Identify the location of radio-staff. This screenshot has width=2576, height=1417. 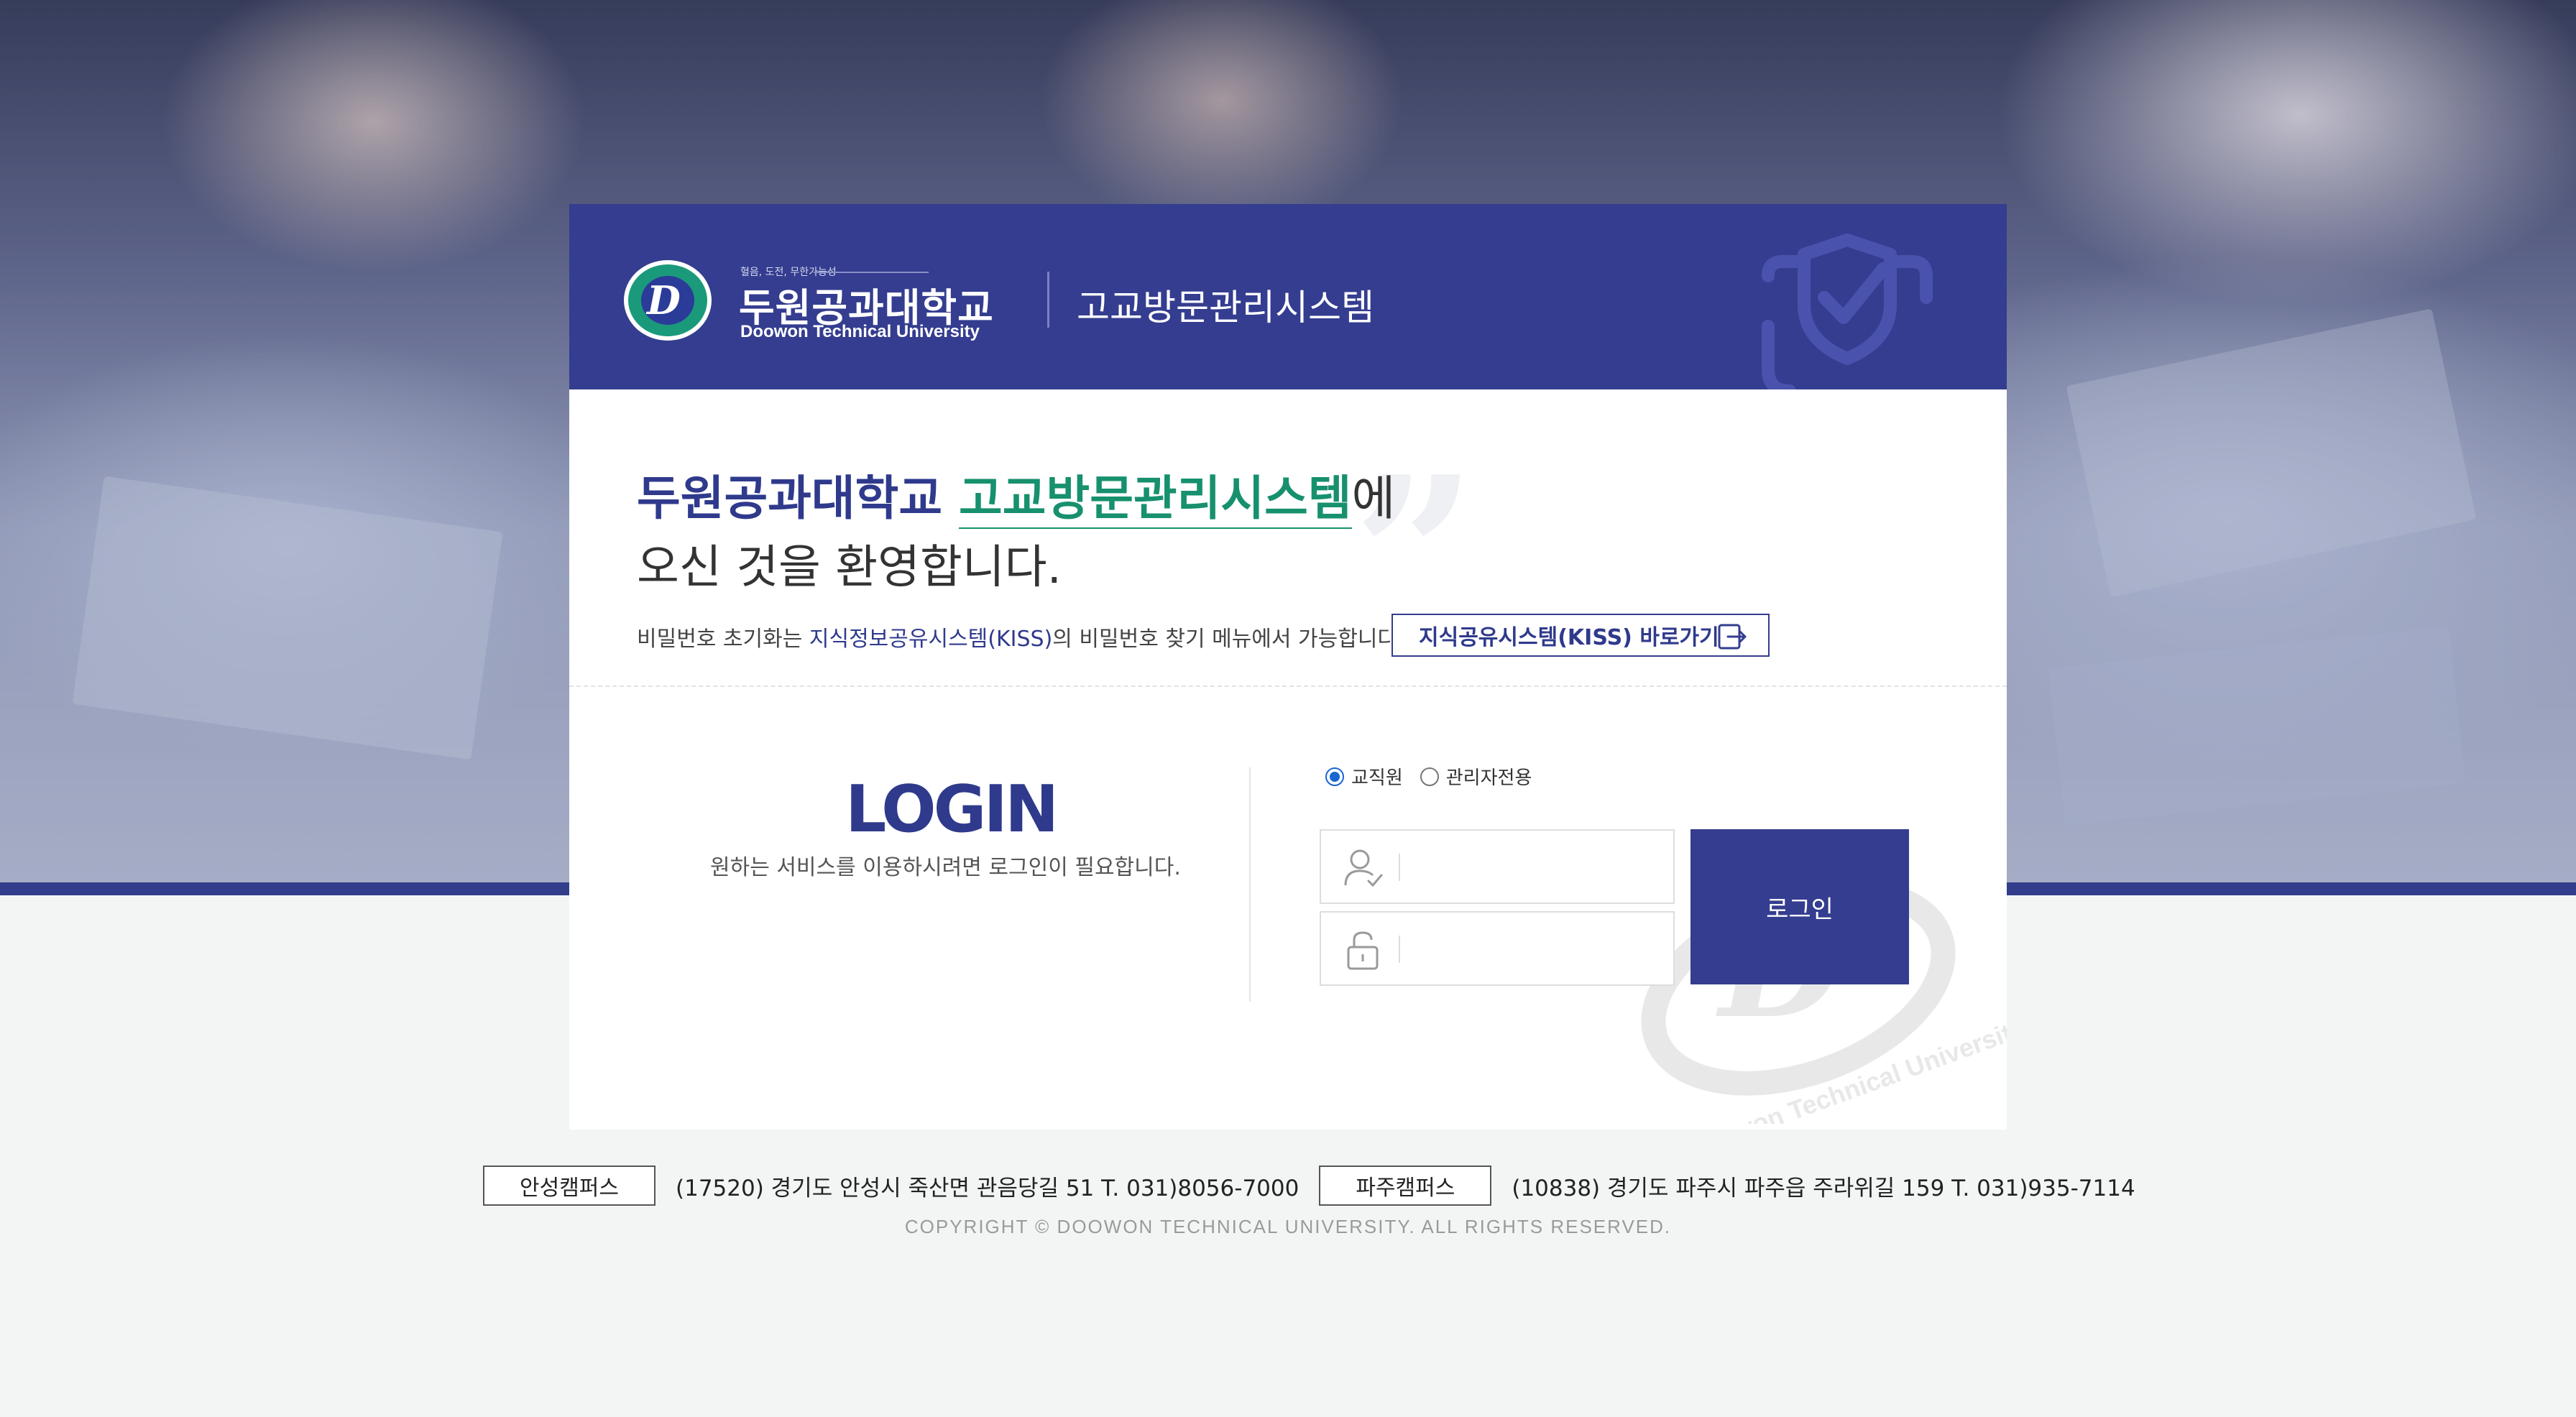
(1334, 777).